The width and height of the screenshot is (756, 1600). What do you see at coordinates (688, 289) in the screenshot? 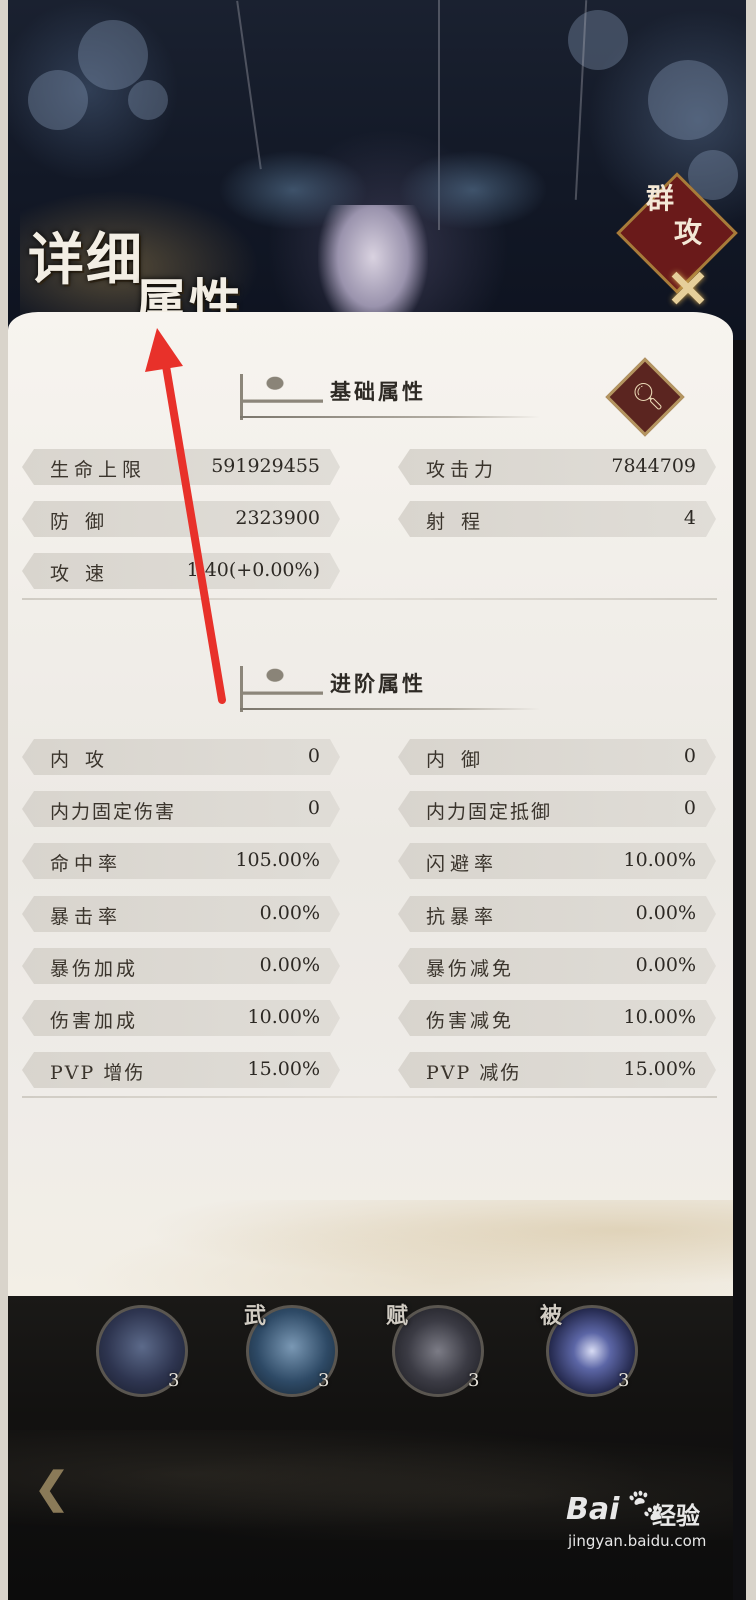
I see `crossed-swords-icon: ✕` at bounding box center [688, 289].